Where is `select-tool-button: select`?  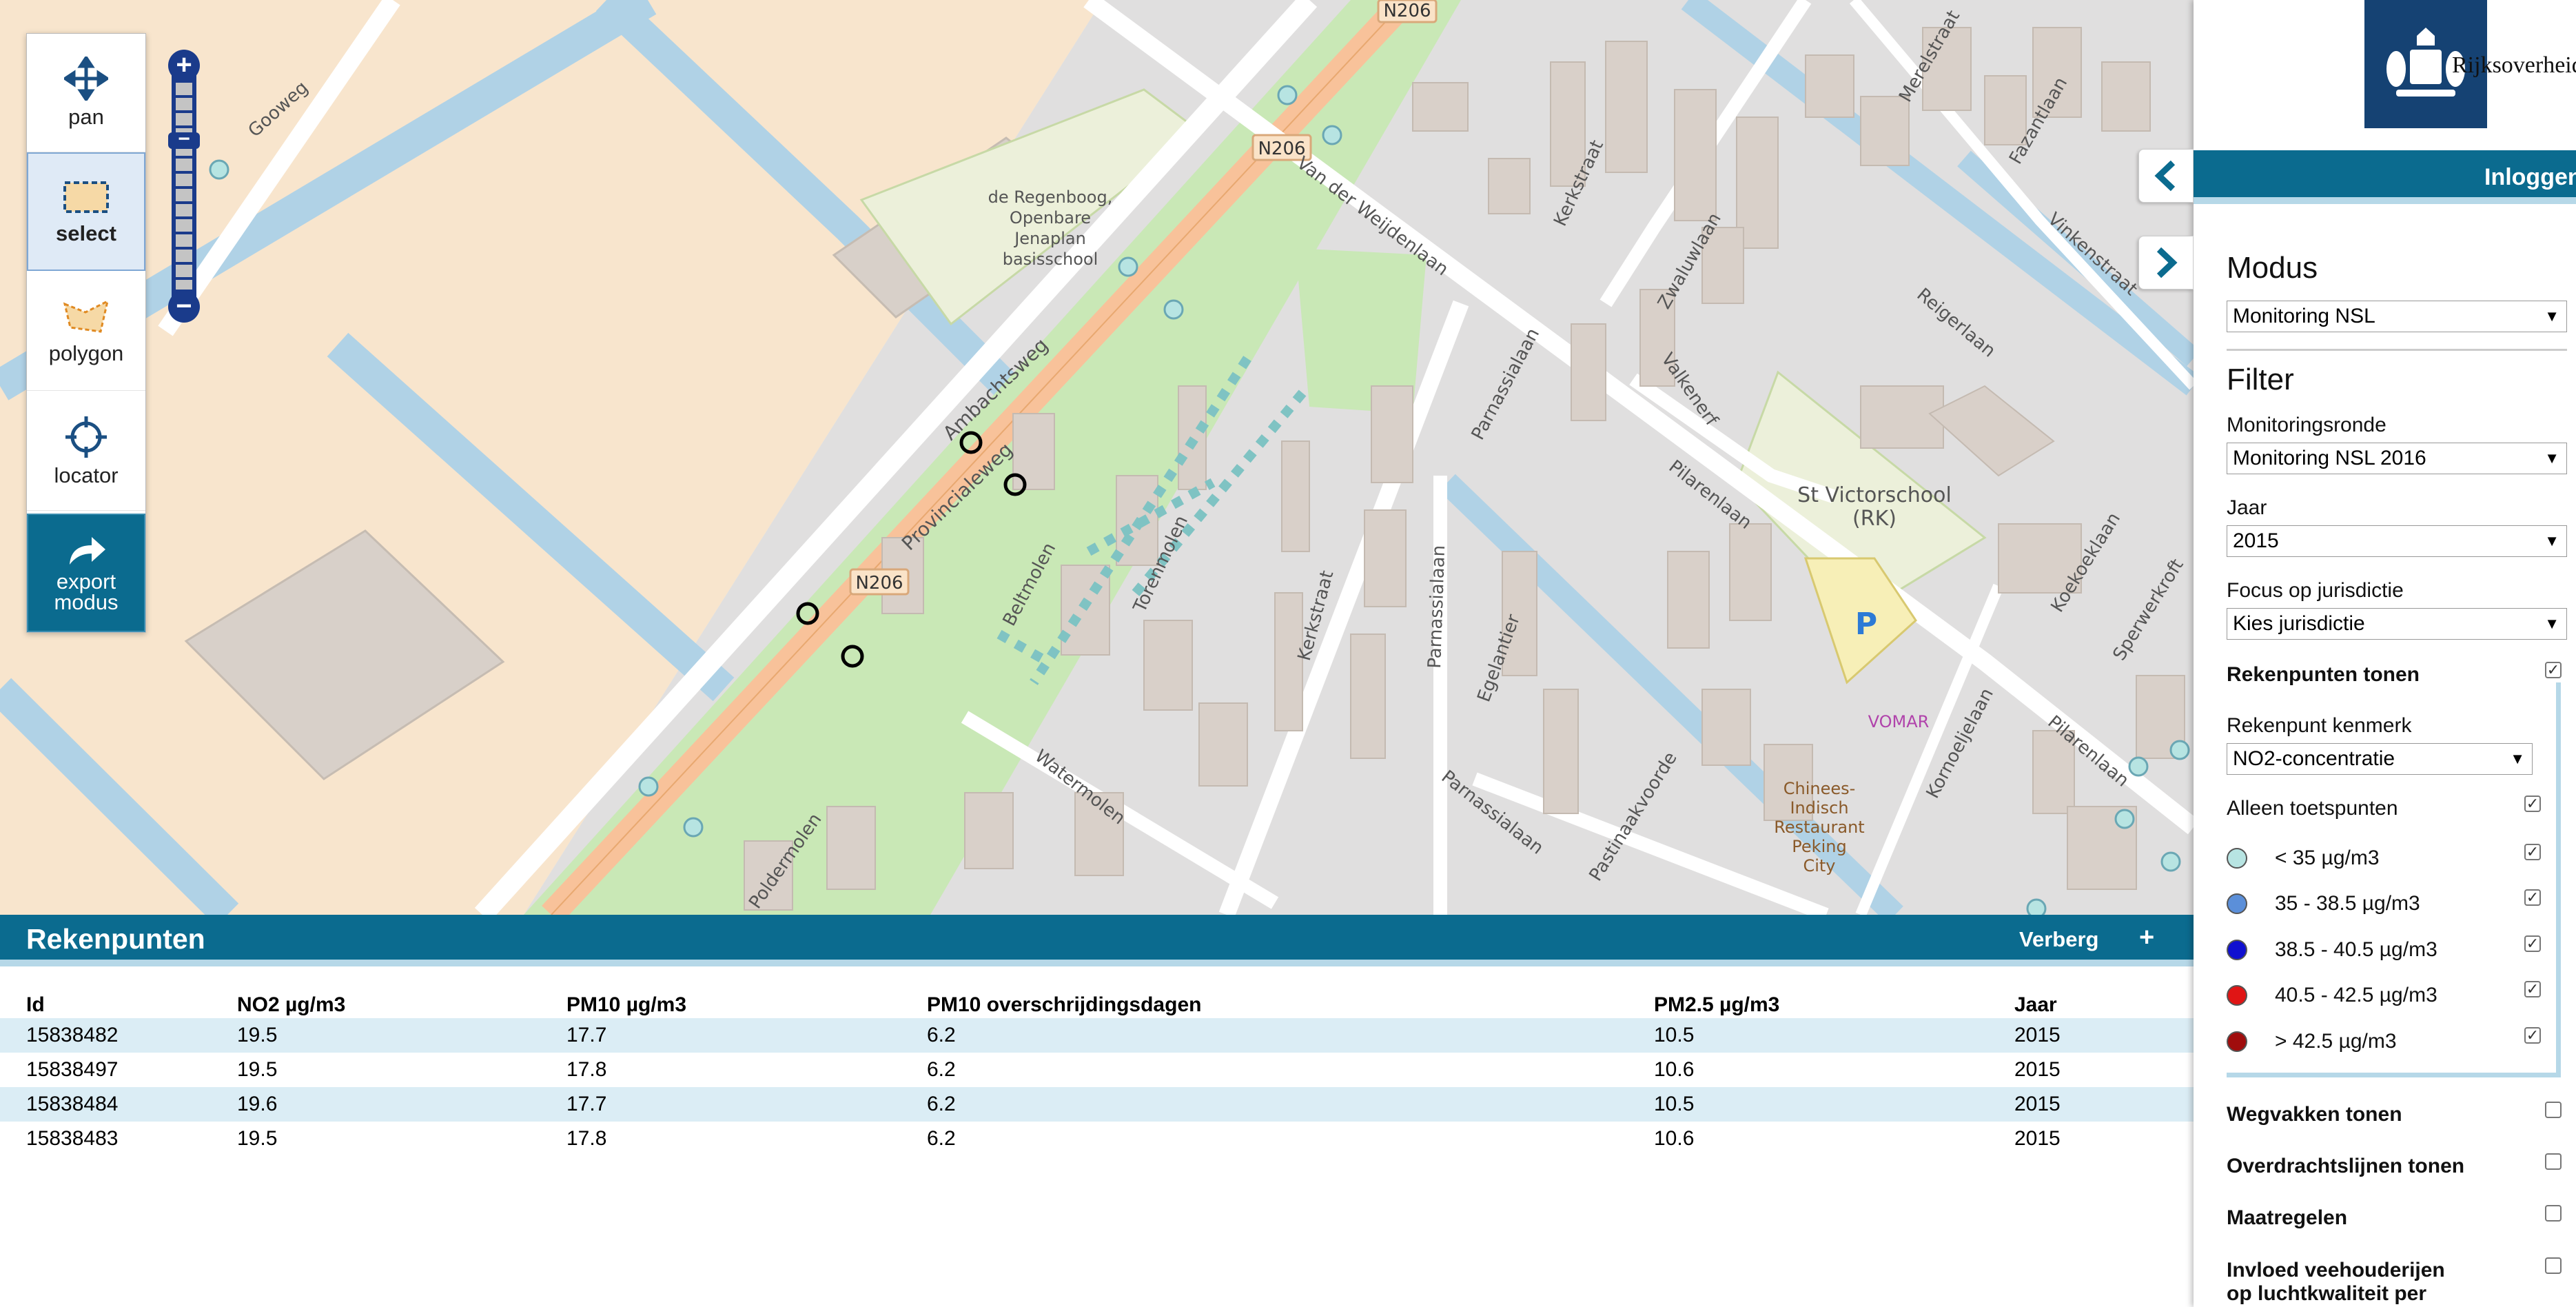
select-tool-button: select is located at coordinates (86, 211).